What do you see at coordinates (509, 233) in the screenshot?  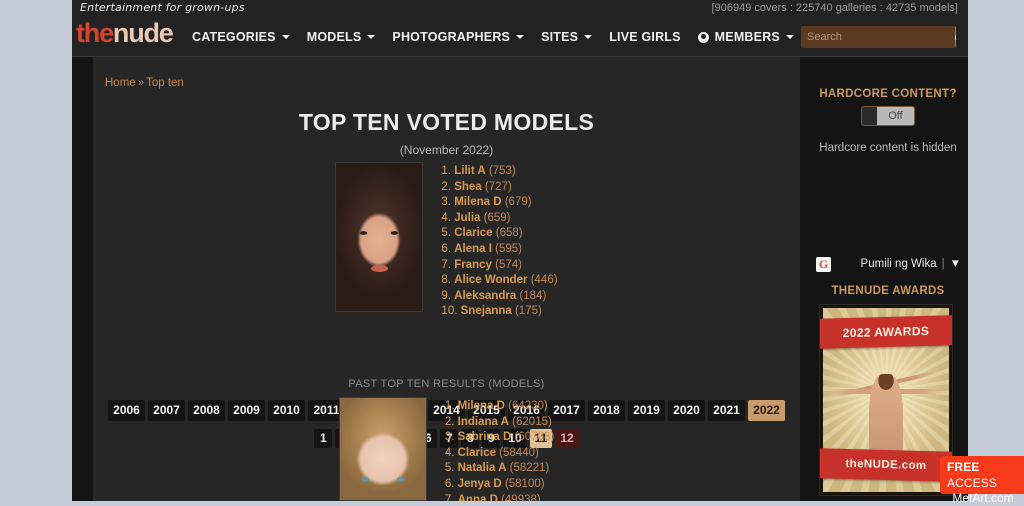 I see `vote-count: (658)` at bounding box center [509, 233].